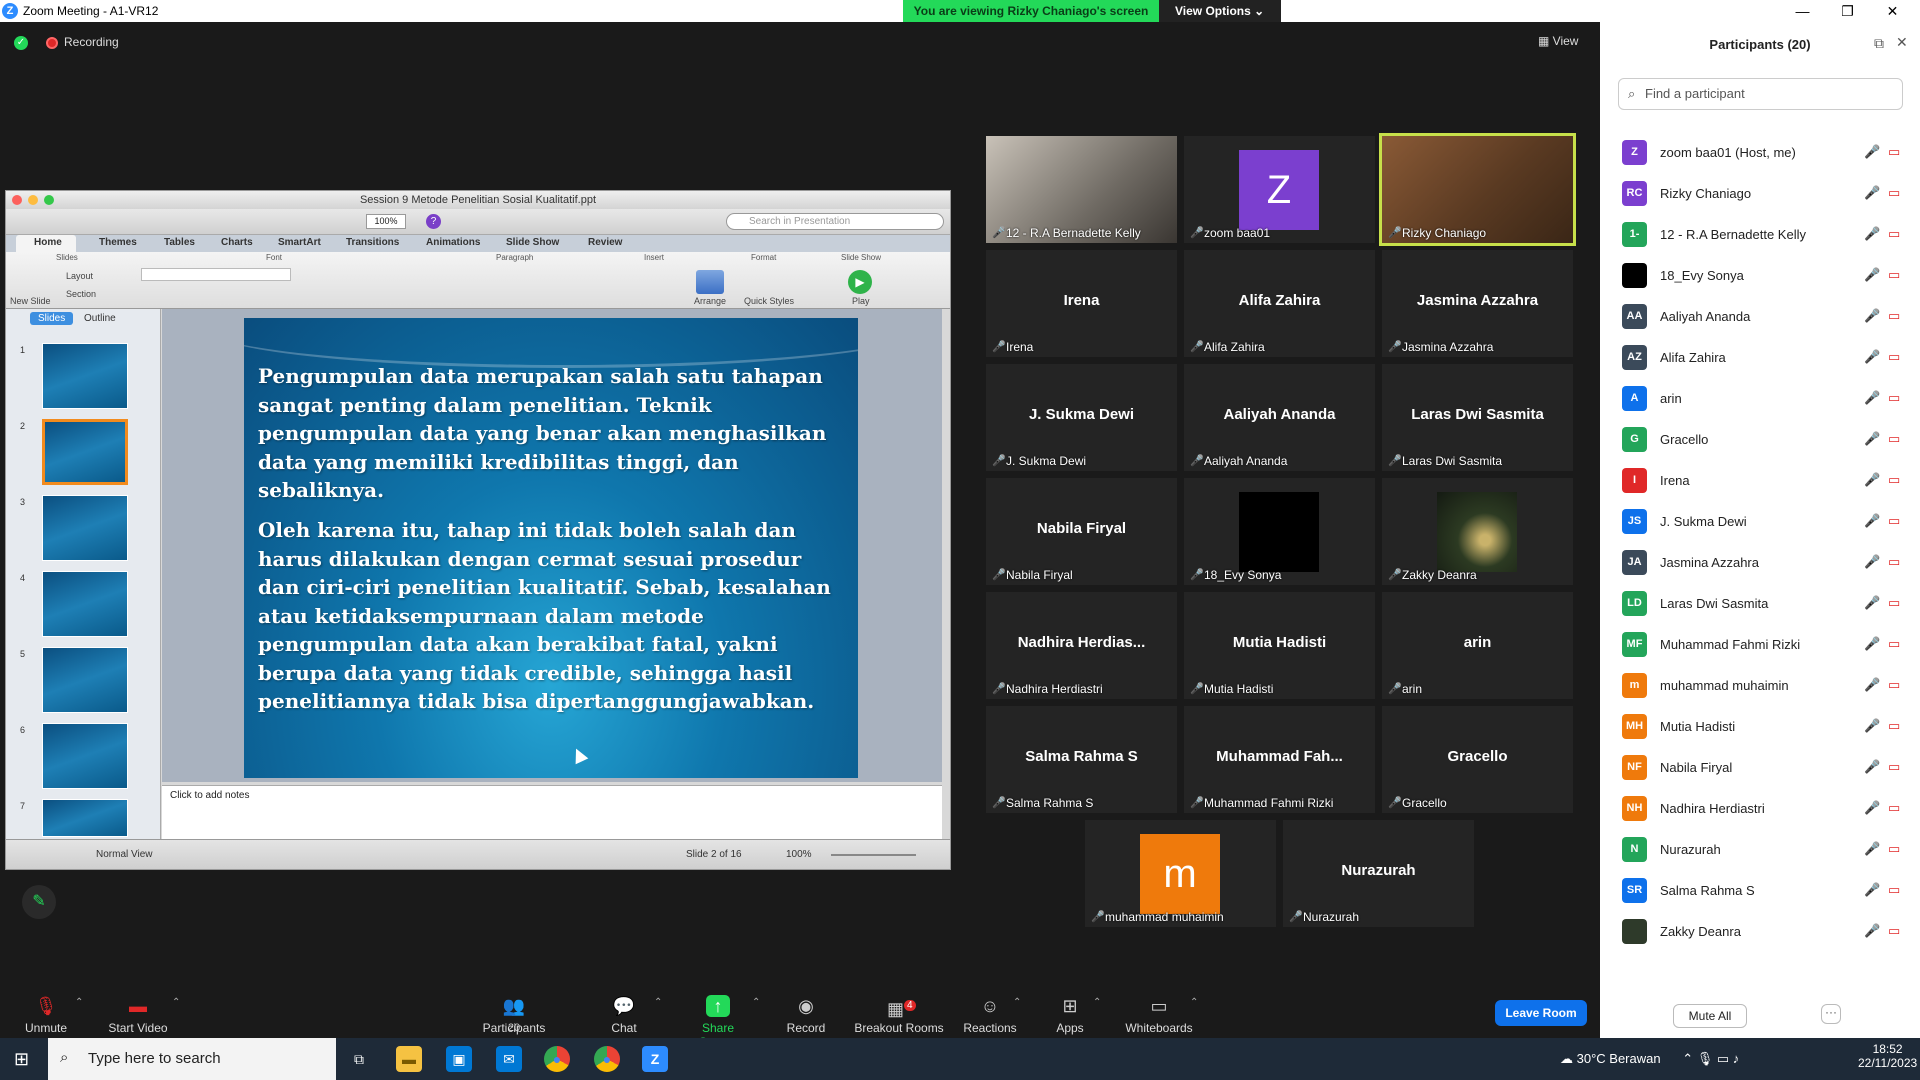  Describe the element at coordinates (557, 1059) in the screenshot. I see `chrome-icon: ●` at that location.